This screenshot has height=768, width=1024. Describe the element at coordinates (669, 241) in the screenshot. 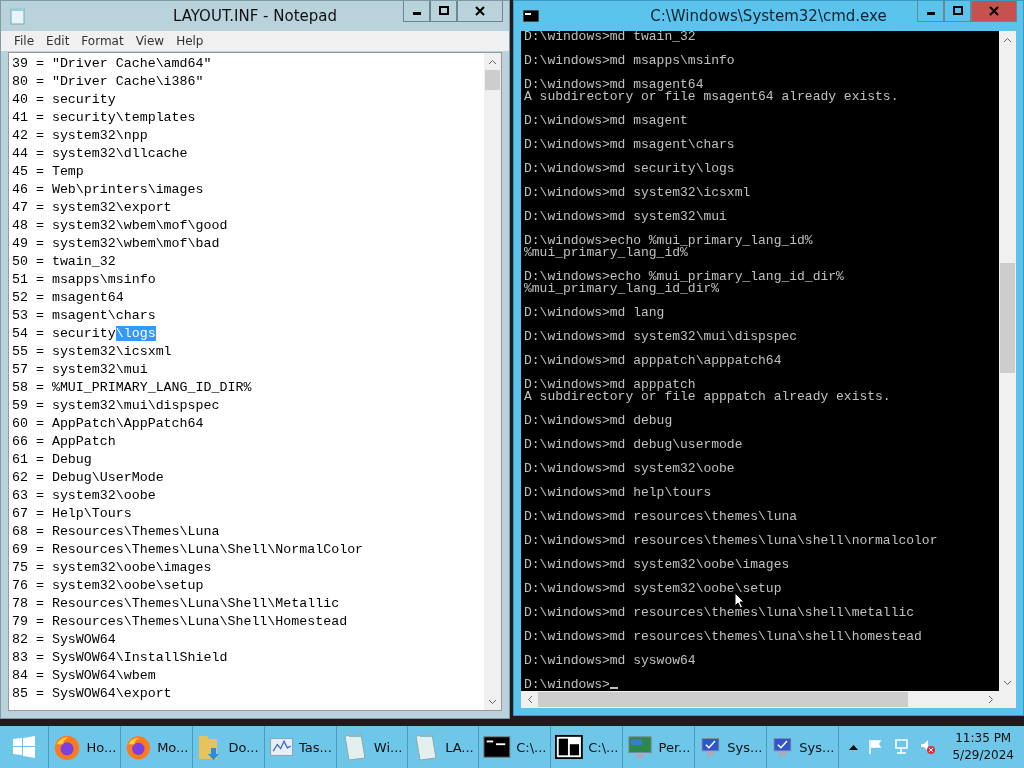

I see `command-line: D:\windows>echo %mui_primary_lang_id%` at that location.